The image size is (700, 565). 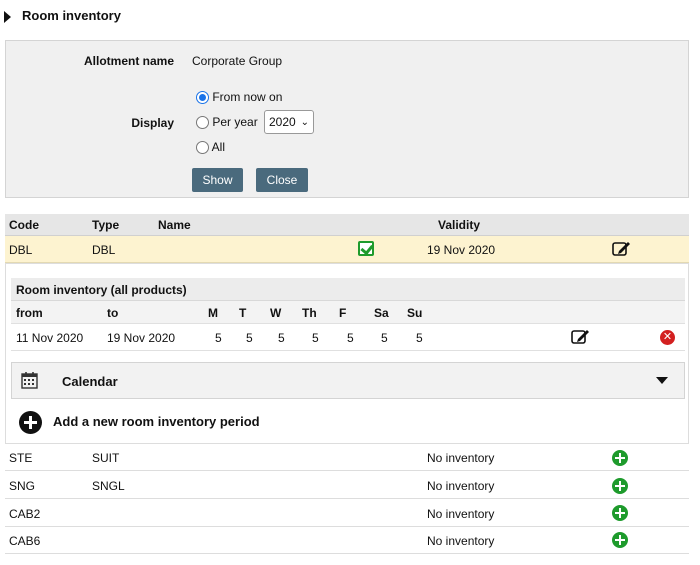 What do you see at coordinates (315, 338) in the screenshot?
I see `inv-thu: 5` at bounding box center [315, 338].